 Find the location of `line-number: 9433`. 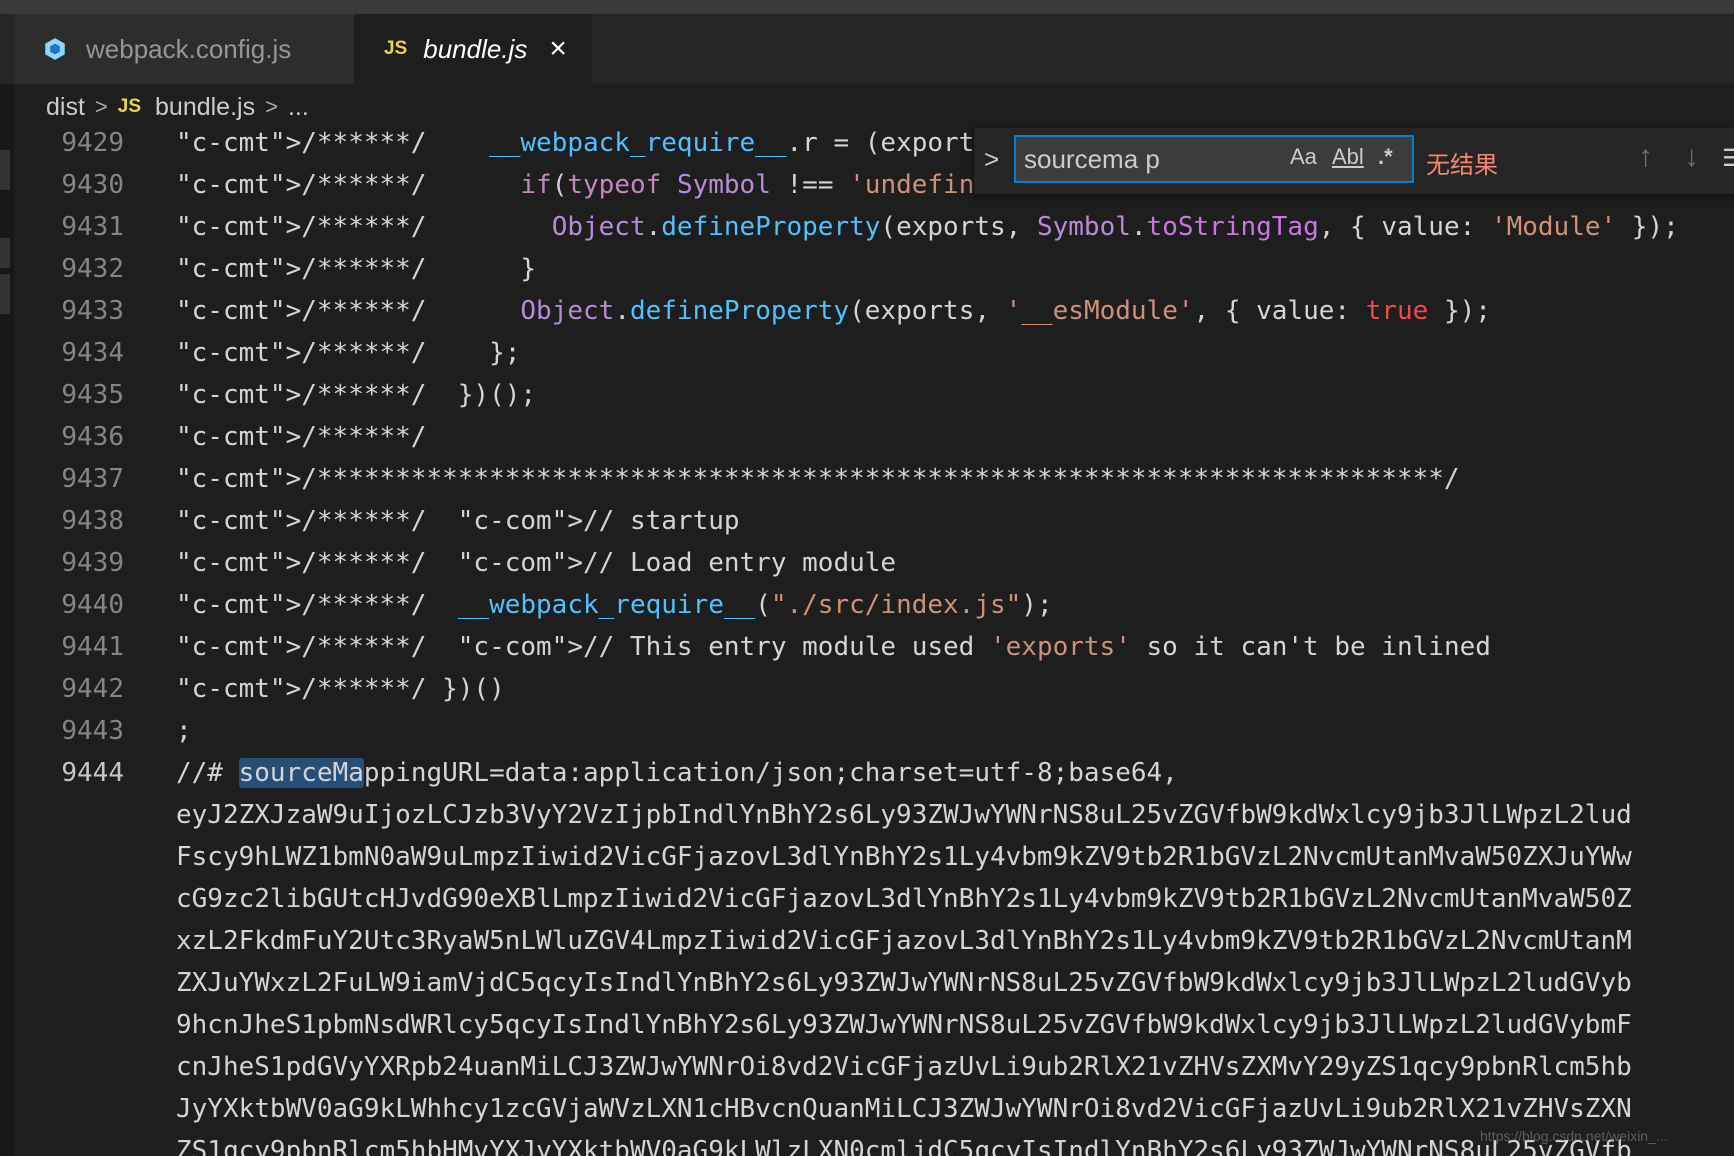

line-number: 9433 is located at coordinates (92, 311).